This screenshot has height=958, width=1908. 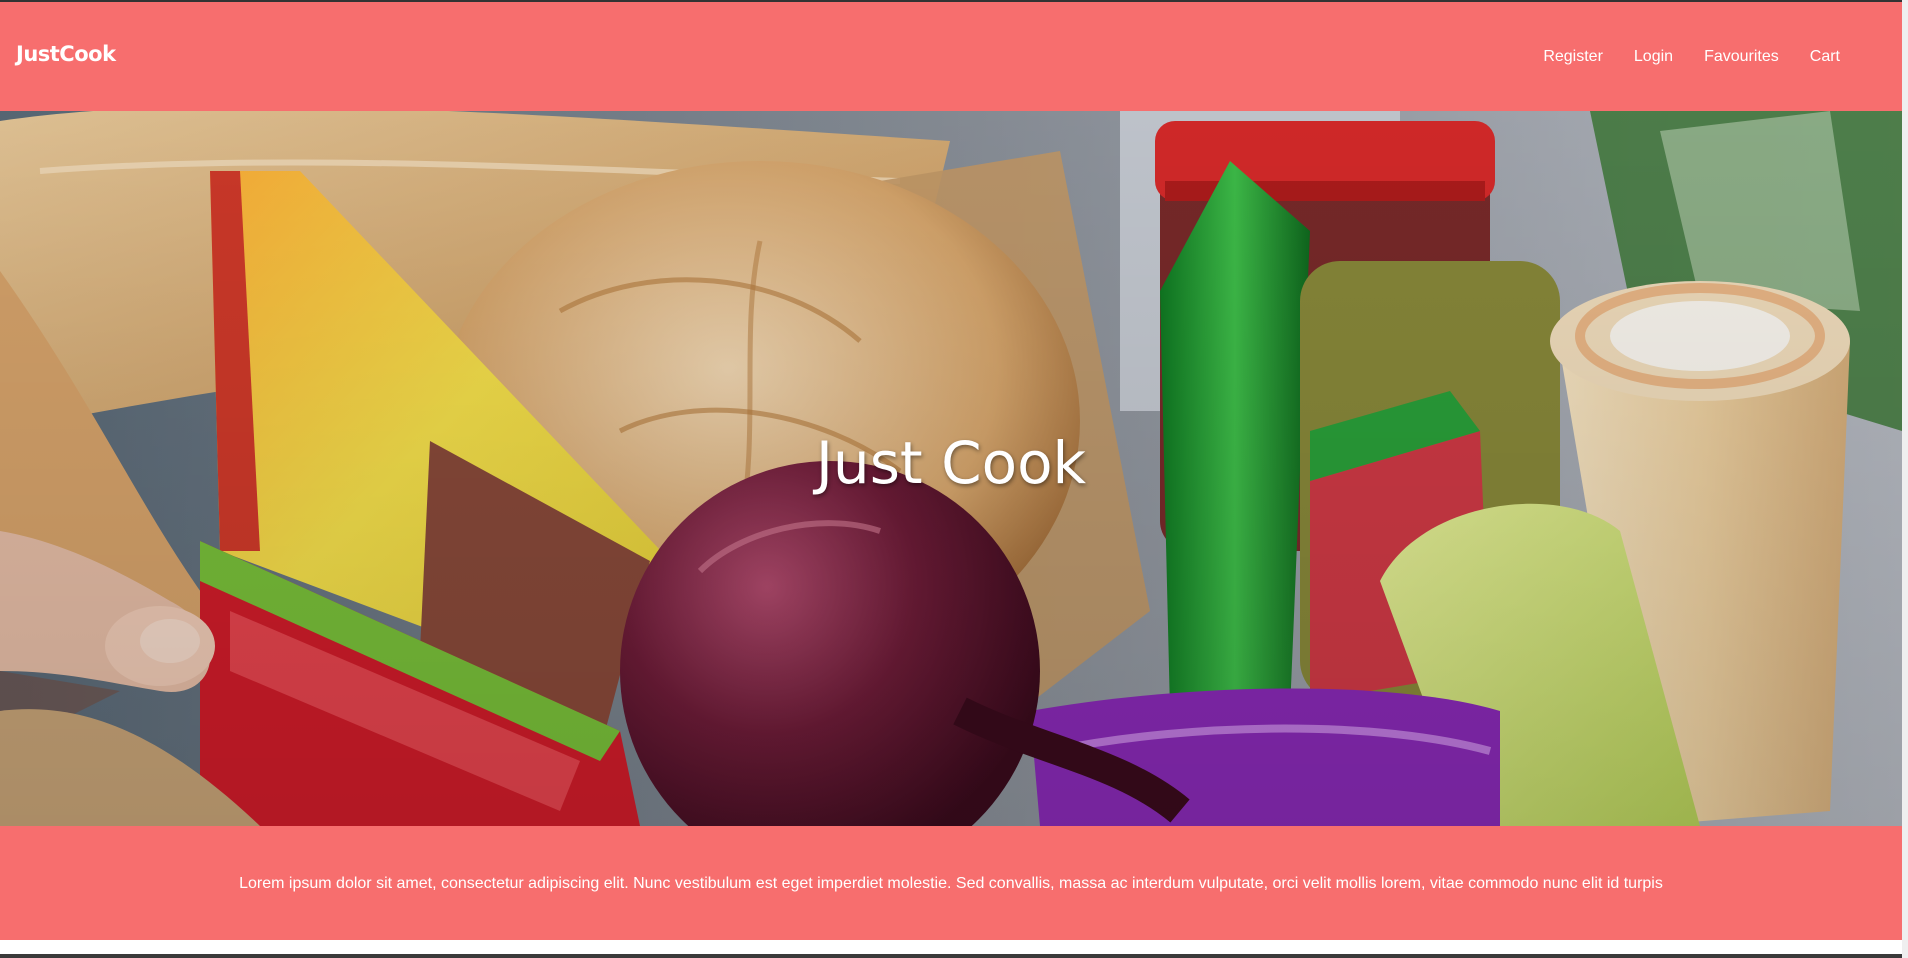 What do you see at coordinates (1653, 57) in the screenshot?
I see `nav-link-login: Login` at bounding box center [1653, 57].